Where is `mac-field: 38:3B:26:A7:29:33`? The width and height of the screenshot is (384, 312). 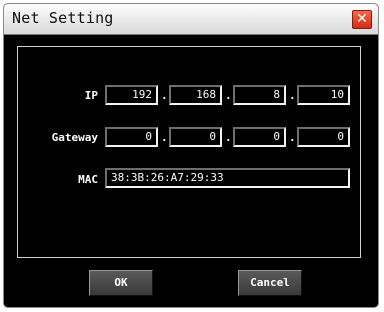 mac-field: 38:3B:26:A7:29:33 is located at coordinates (227, 178).